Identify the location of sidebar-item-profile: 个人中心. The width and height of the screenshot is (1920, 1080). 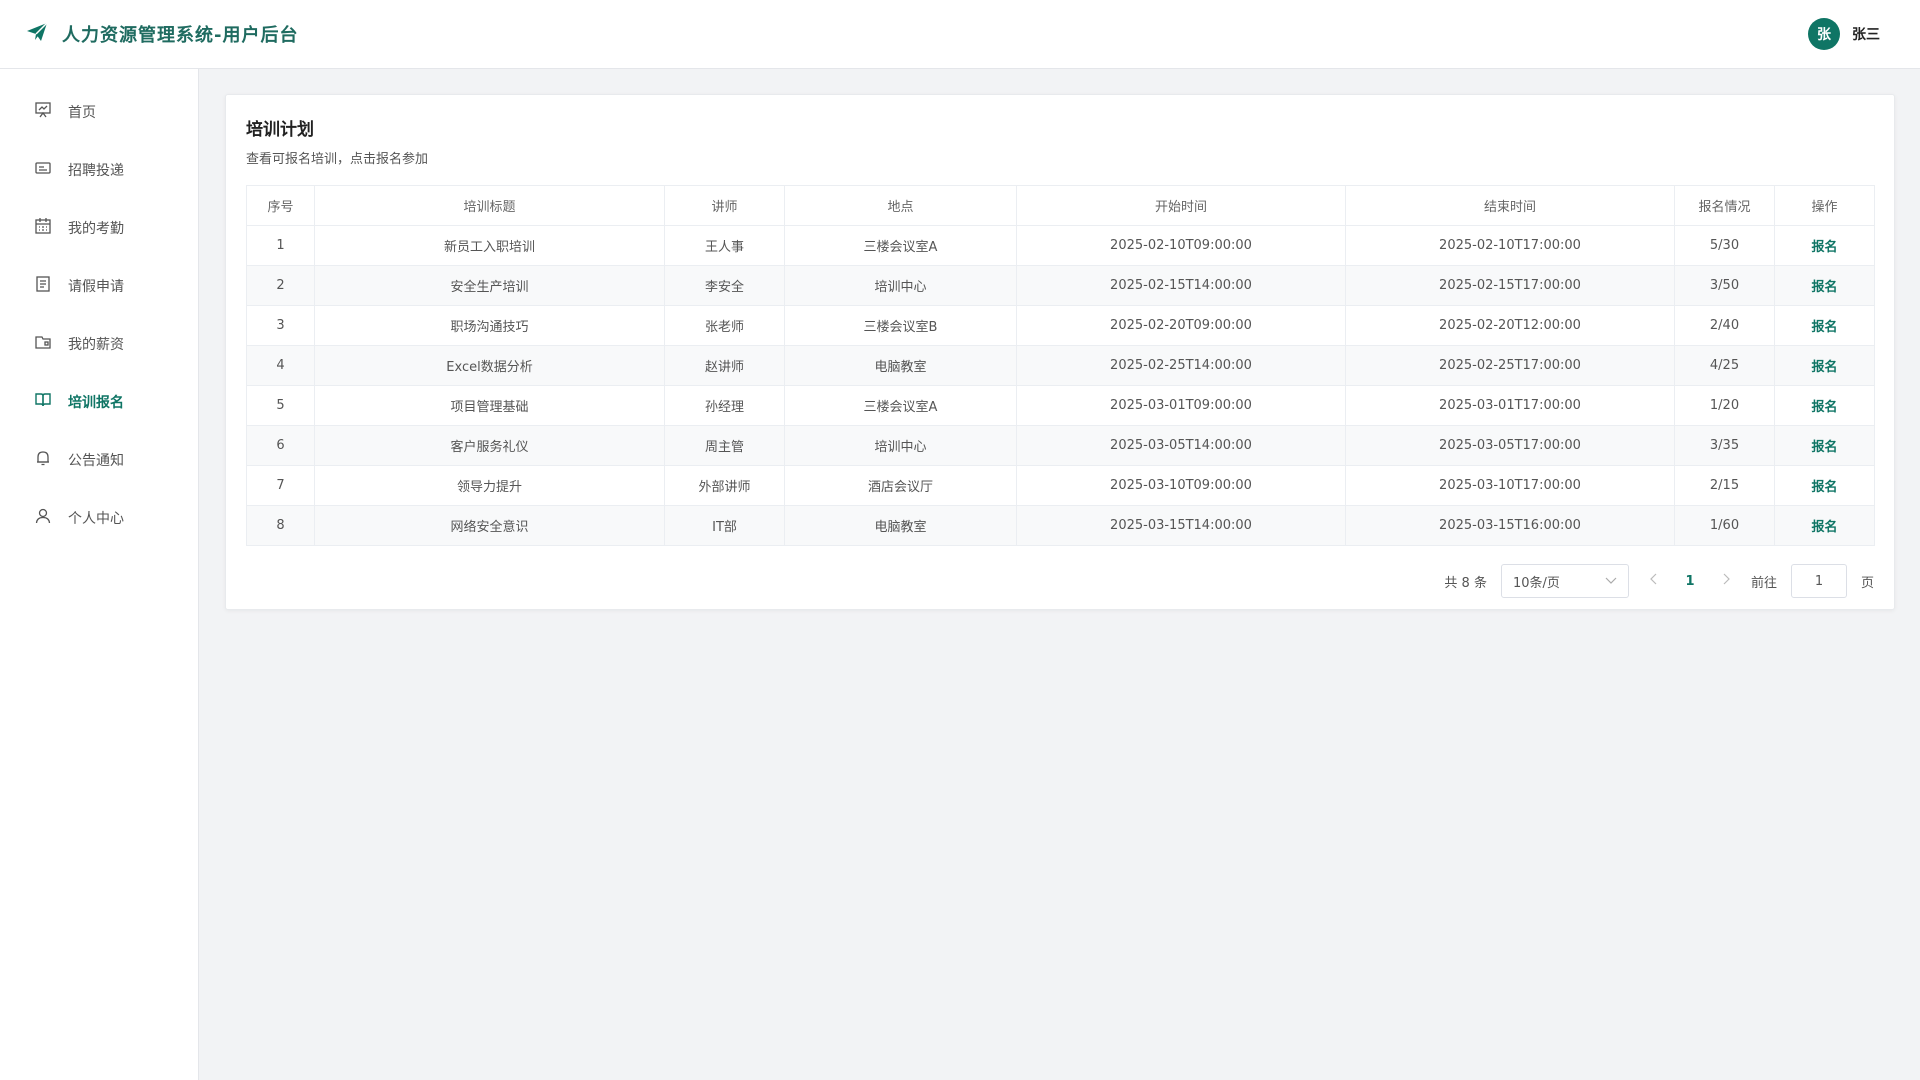
(99, 518).